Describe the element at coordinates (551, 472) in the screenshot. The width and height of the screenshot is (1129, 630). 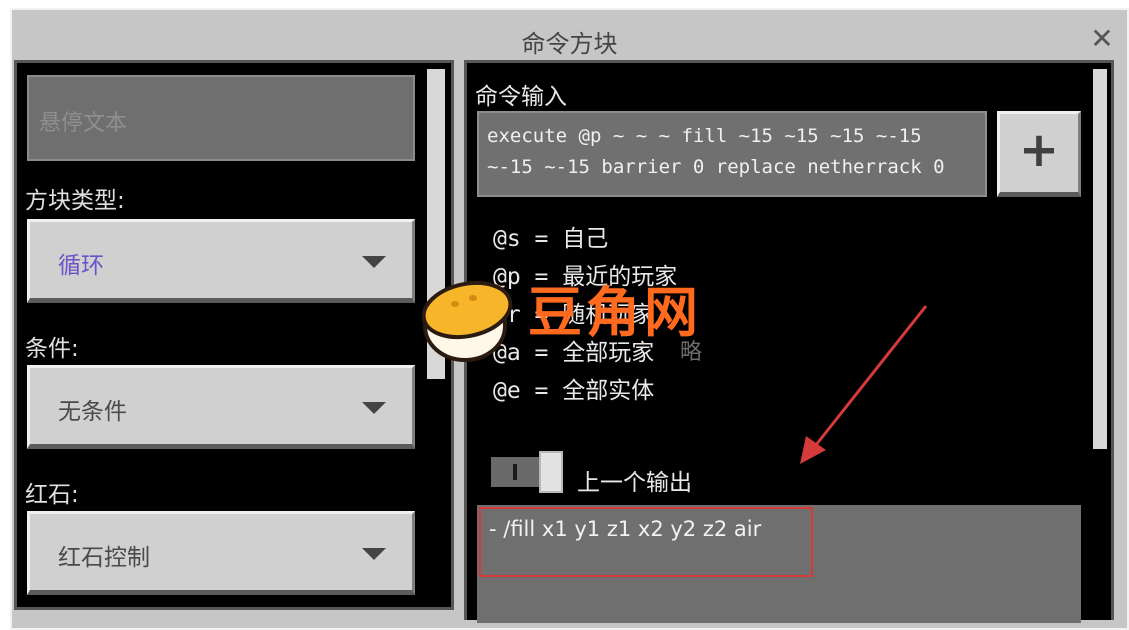
I see `toggle-knob` at that location.